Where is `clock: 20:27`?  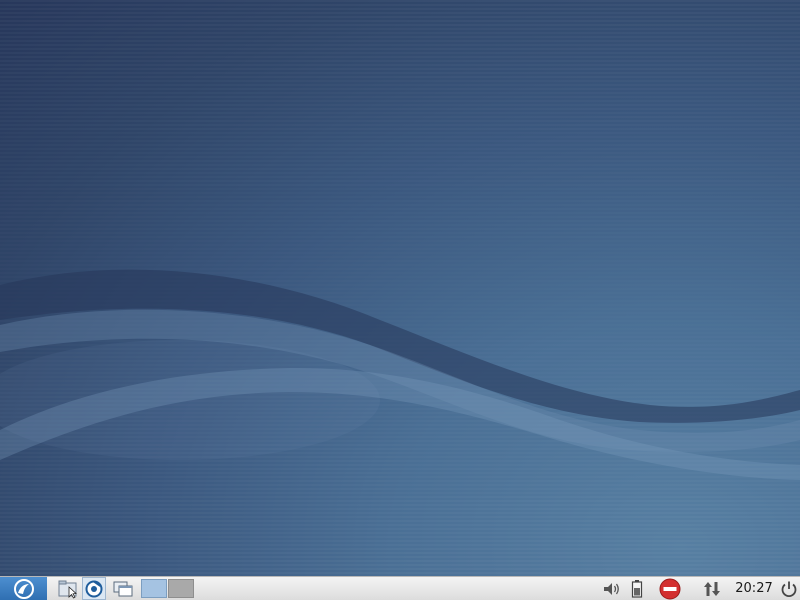 clock: 20:27 is located at coordinates (754, 588).